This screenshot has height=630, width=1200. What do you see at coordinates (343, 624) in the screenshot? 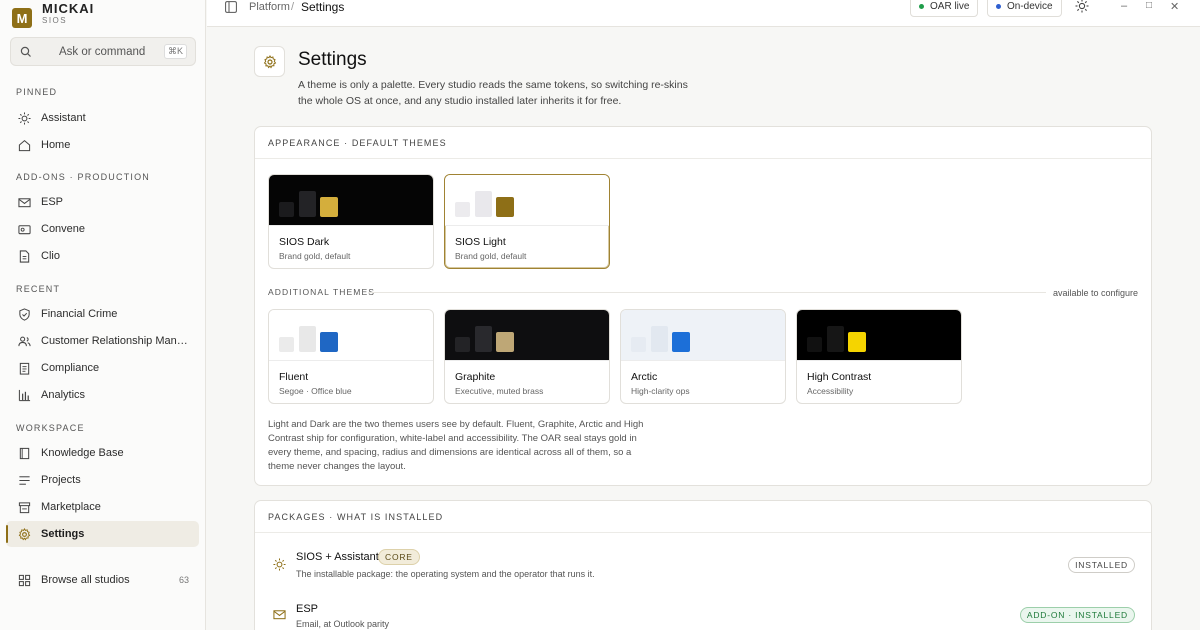
I see `package-description: Email, at Outlook parity` at bounding box center [343, 624].